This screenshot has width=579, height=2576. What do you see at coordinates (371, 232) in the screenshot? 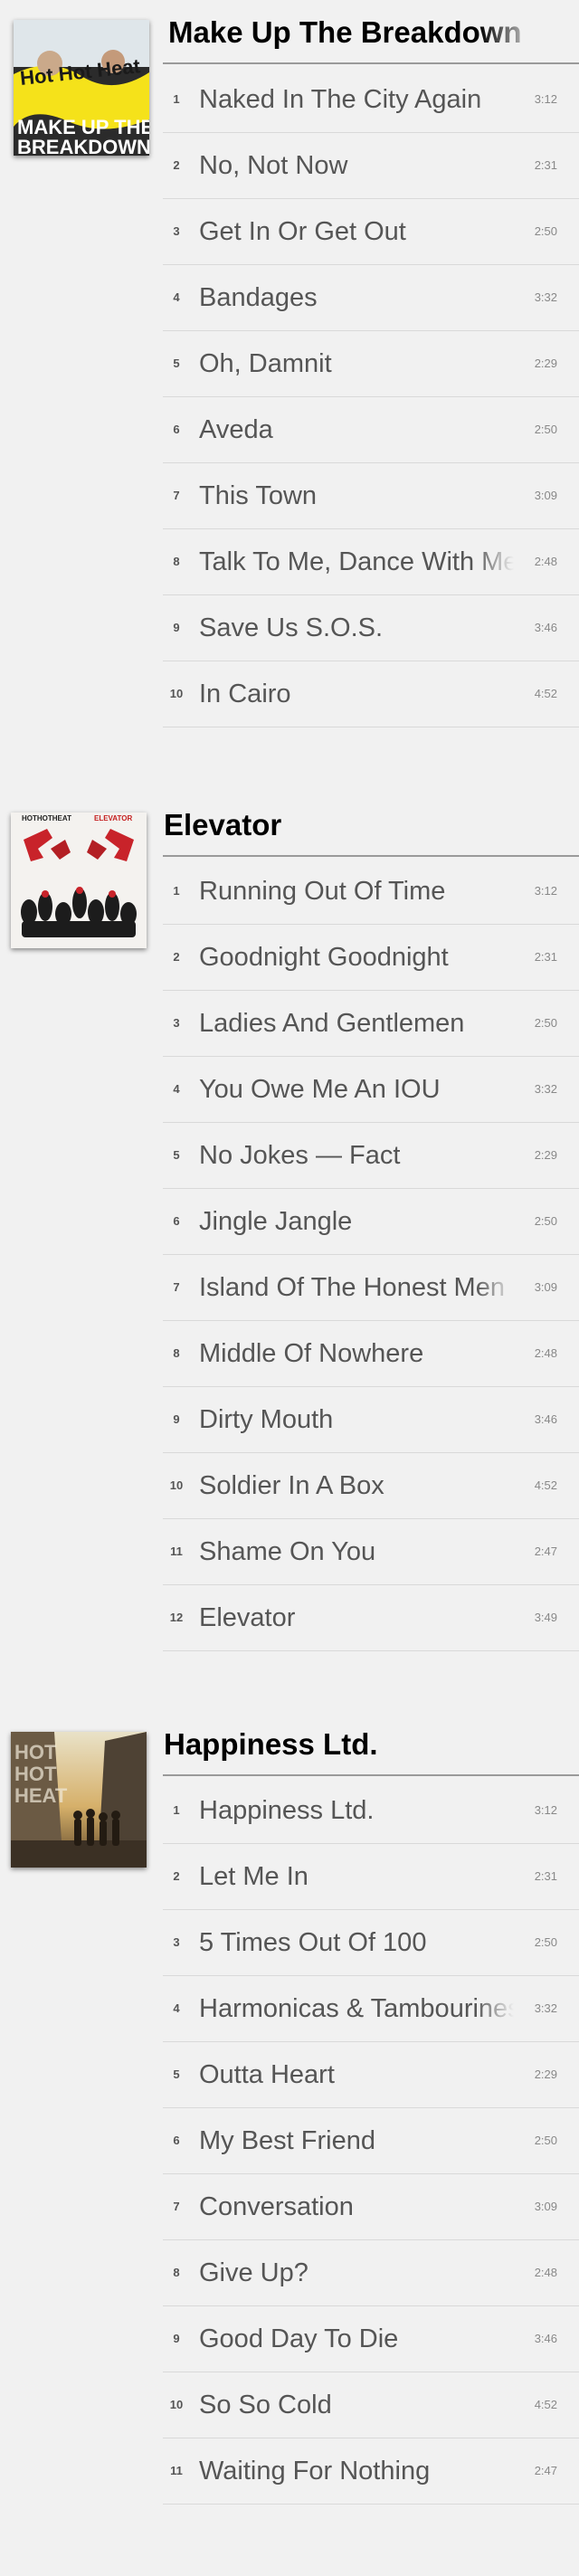
I see `track-row: 3 Get In Or Get Out 2:50` at bounding box center [371, 232].